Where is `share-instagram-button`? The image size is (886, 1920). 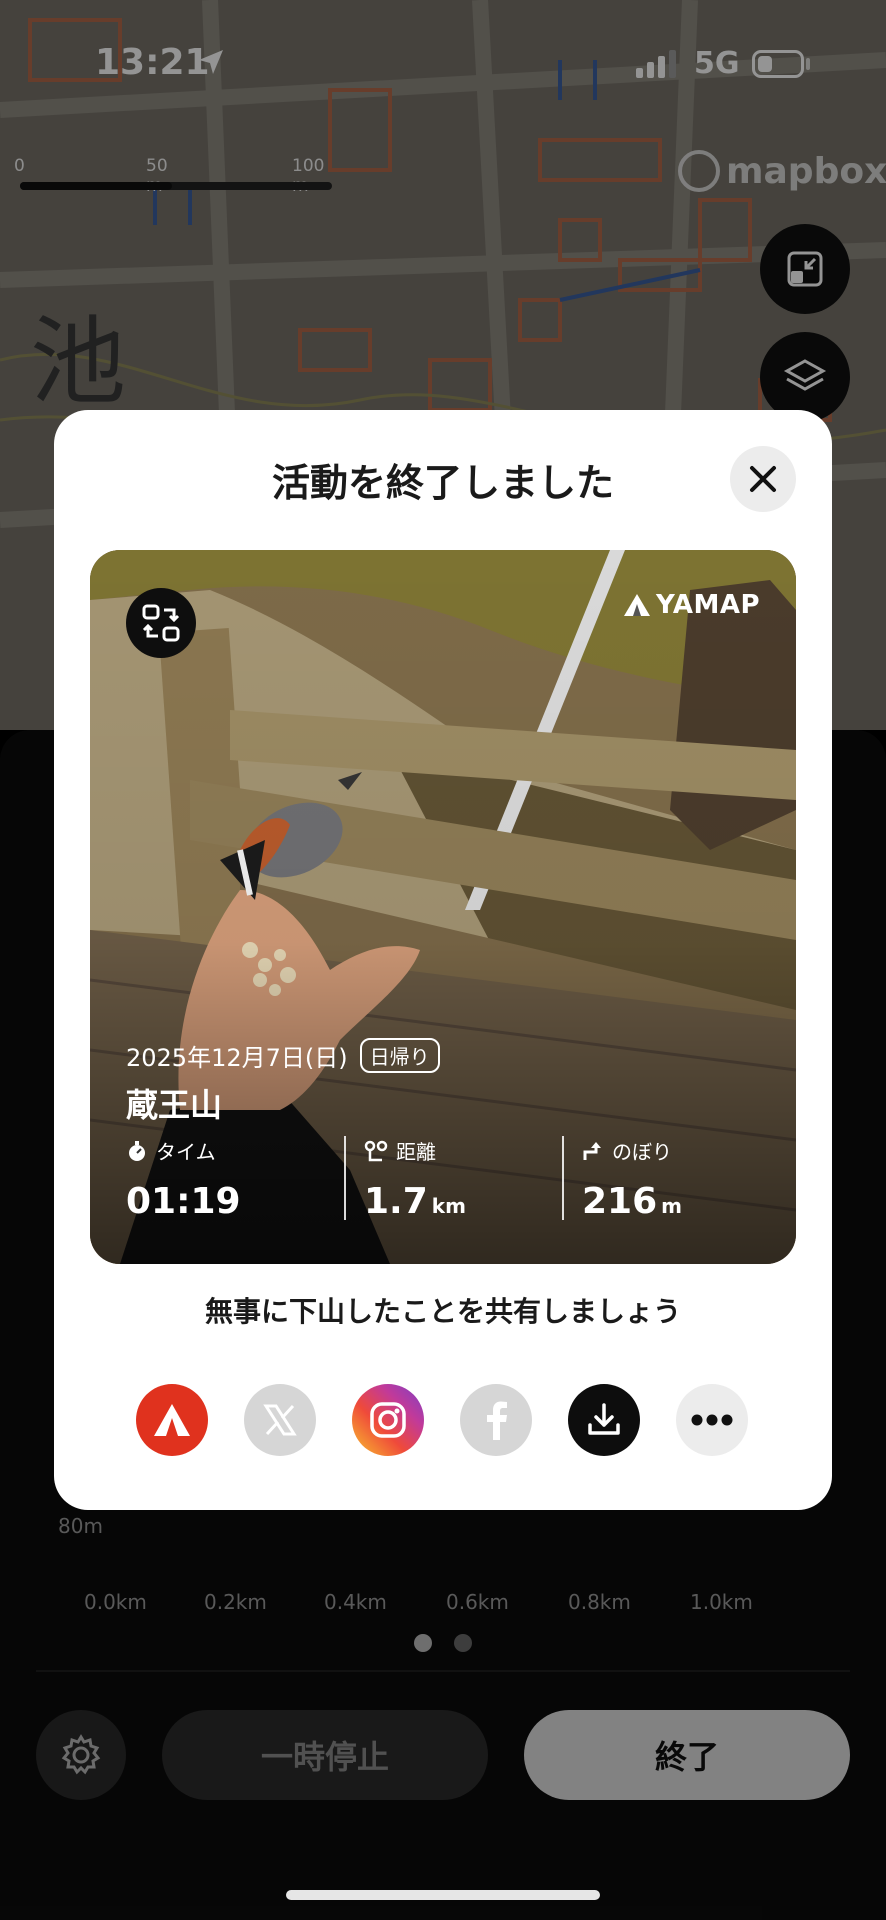
share-instagram-button is located at coordinates (388, 1420).